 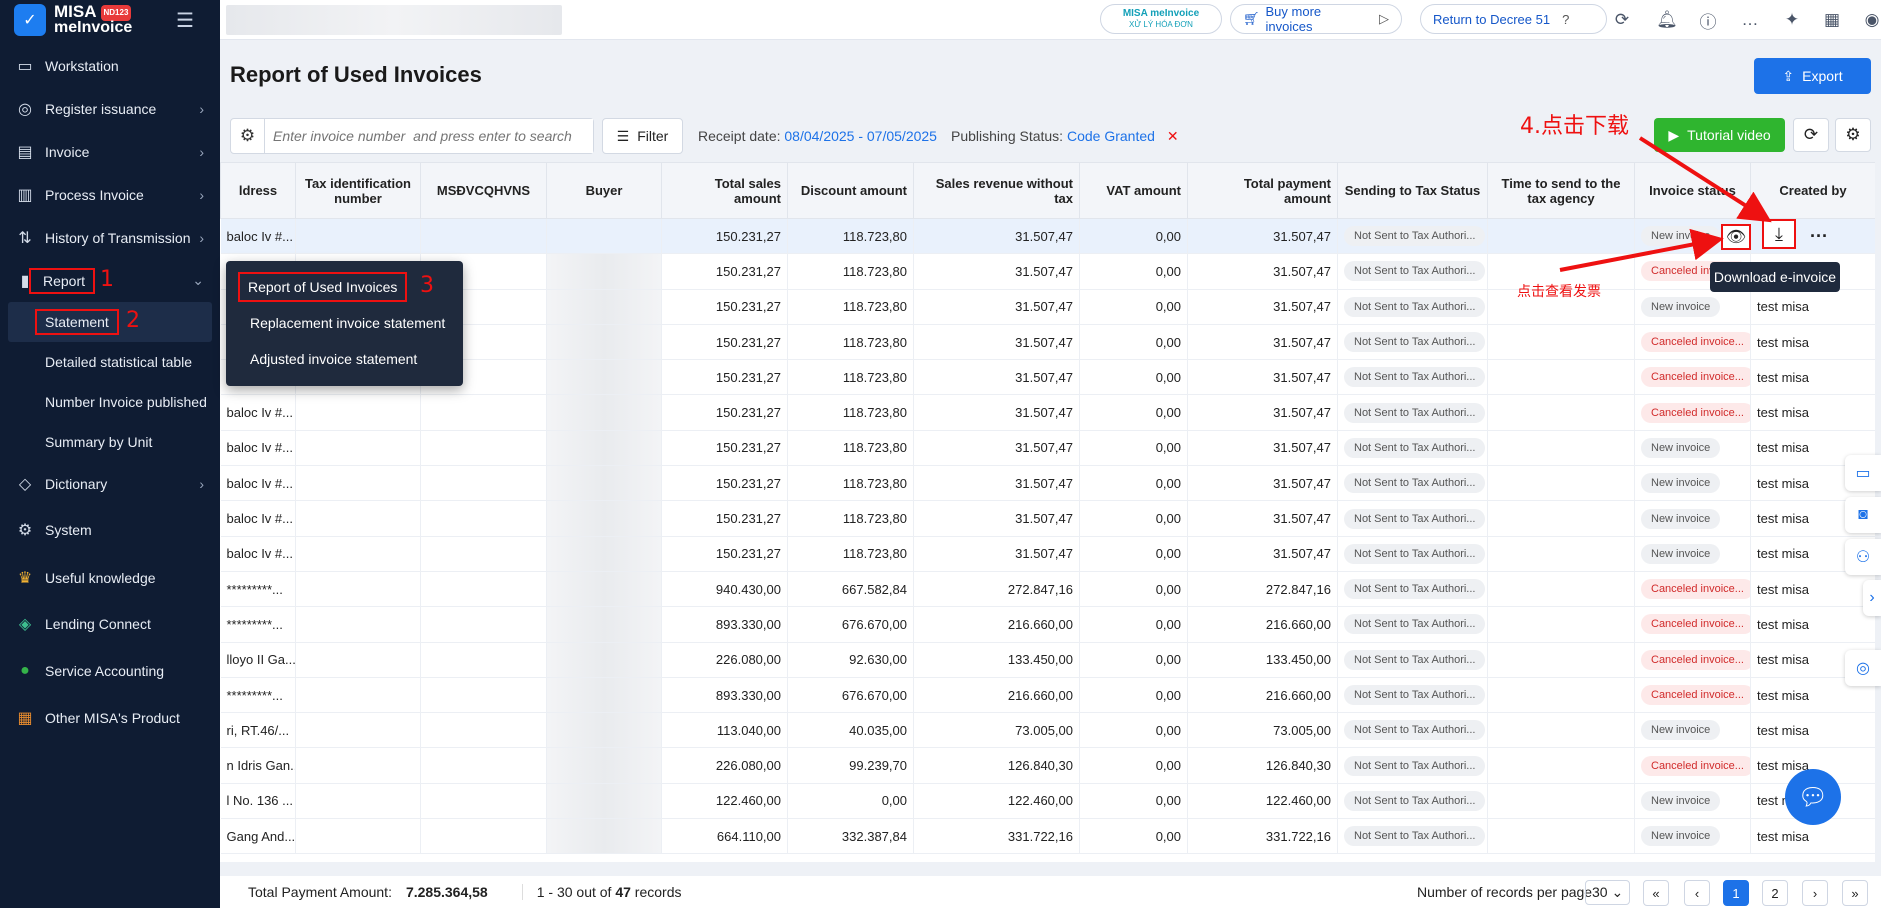 What do you see at coordinates (1863, 668) in the screenshot?
I see `support-icon: ◎` at bounding box center [1863, 668].